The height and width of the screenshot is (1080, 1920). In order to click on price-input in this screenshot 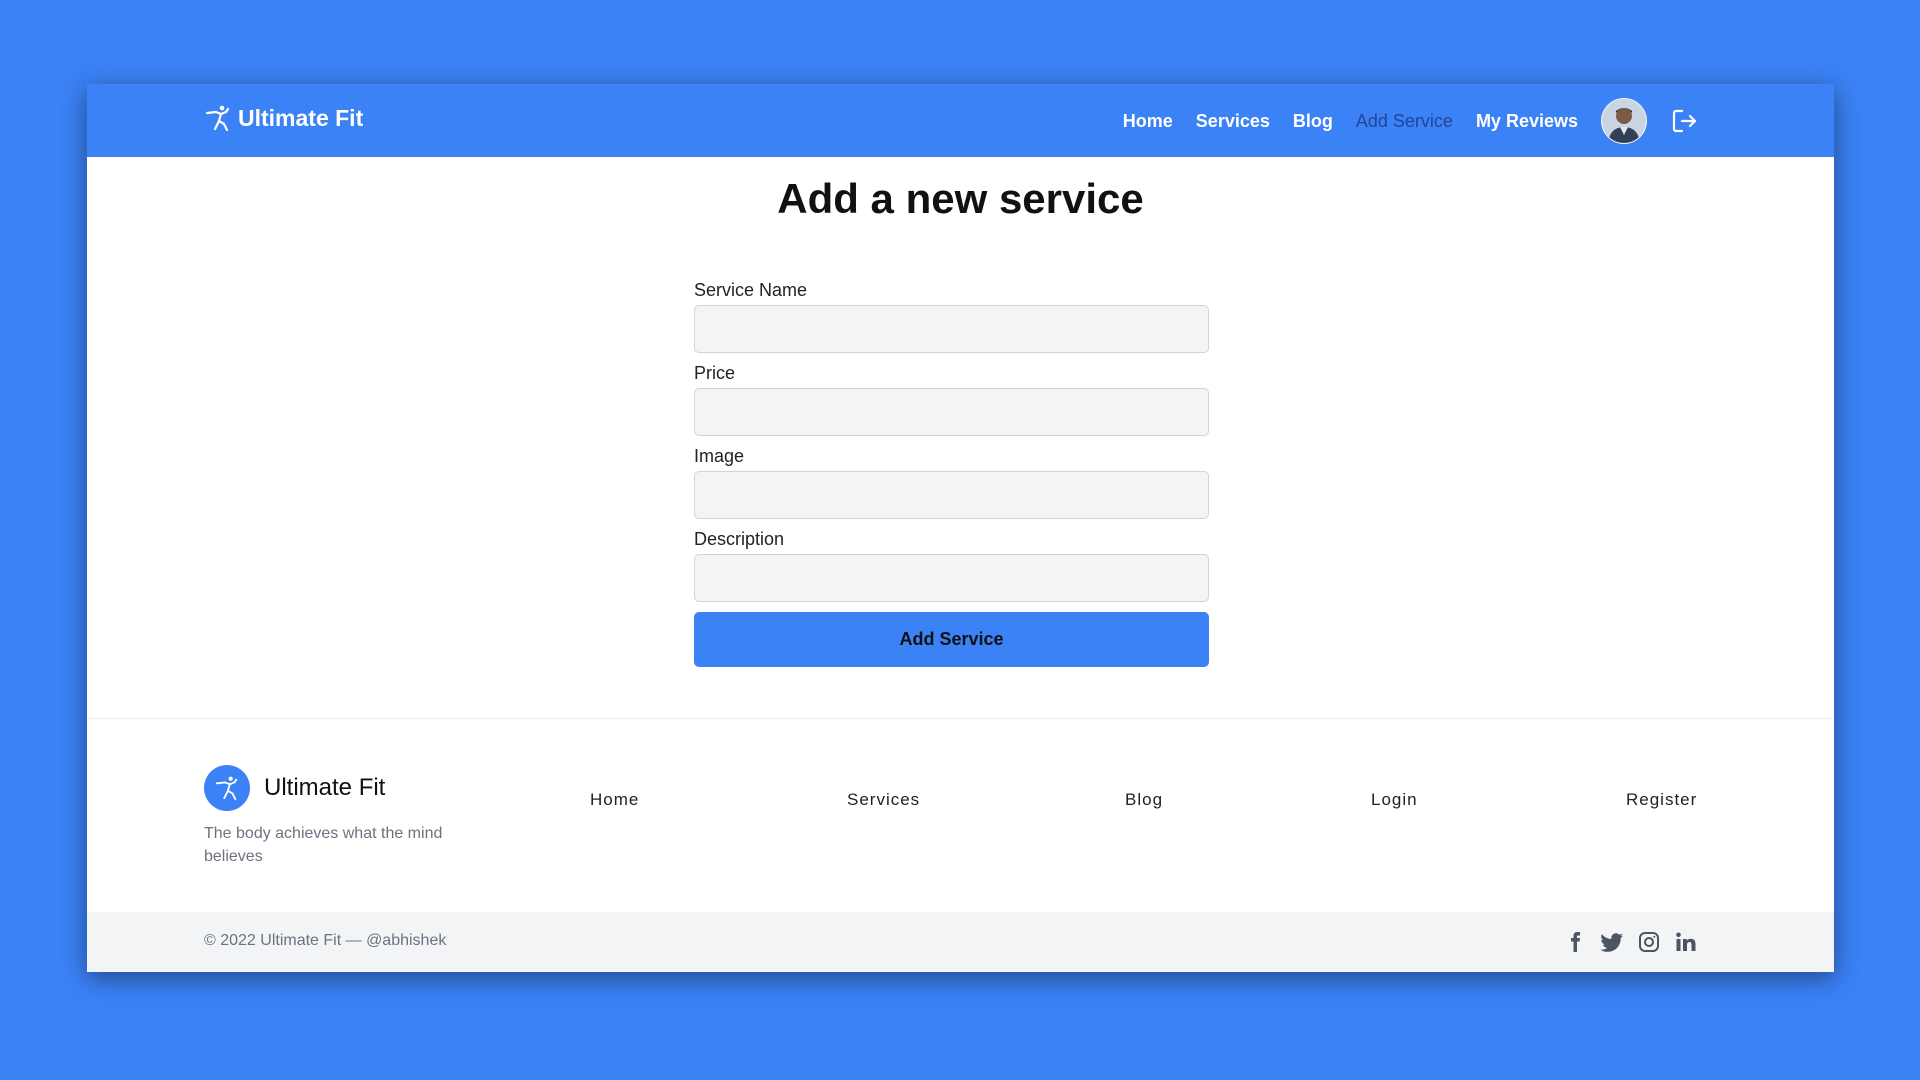, I will do `click(951, 412)`.